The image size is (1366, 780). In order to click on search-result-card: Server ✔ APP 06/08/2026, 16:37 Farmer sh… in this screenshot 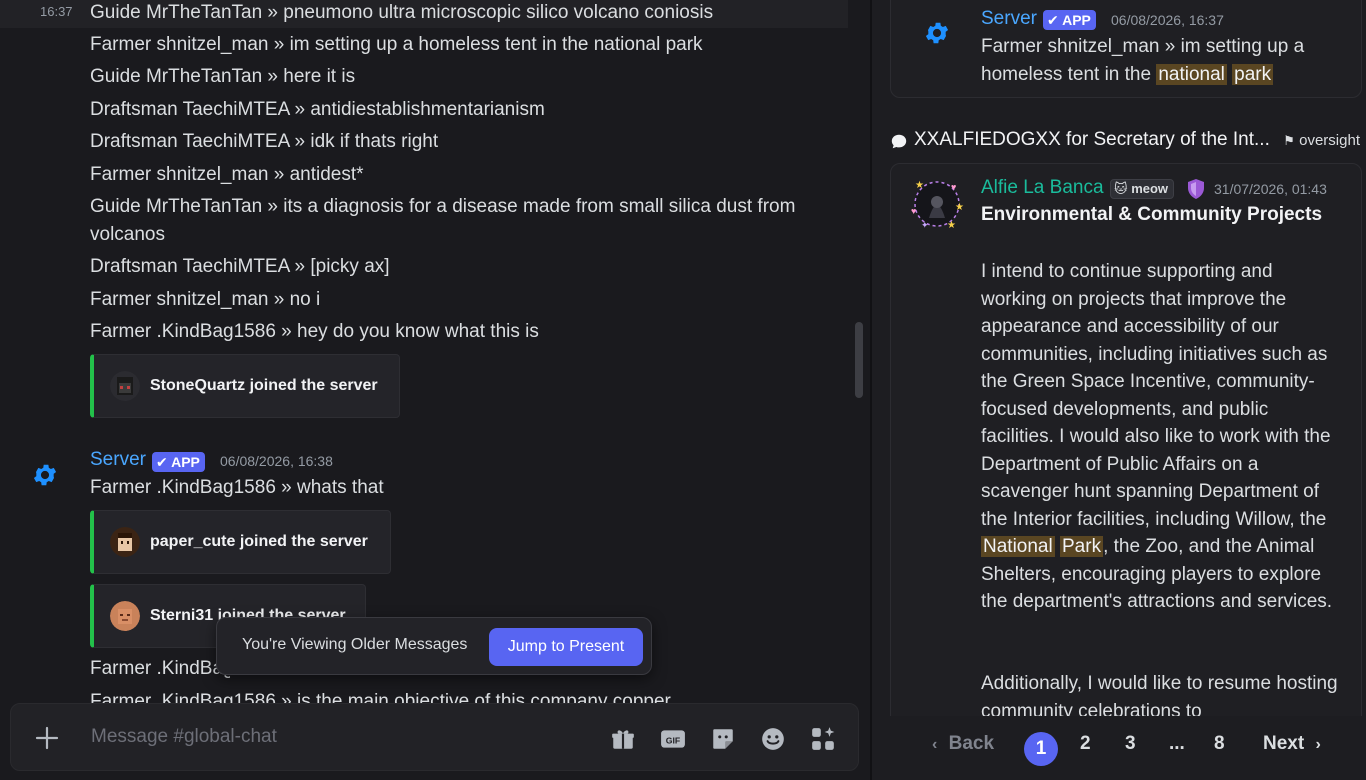, I will do `click(1126, 49)`.